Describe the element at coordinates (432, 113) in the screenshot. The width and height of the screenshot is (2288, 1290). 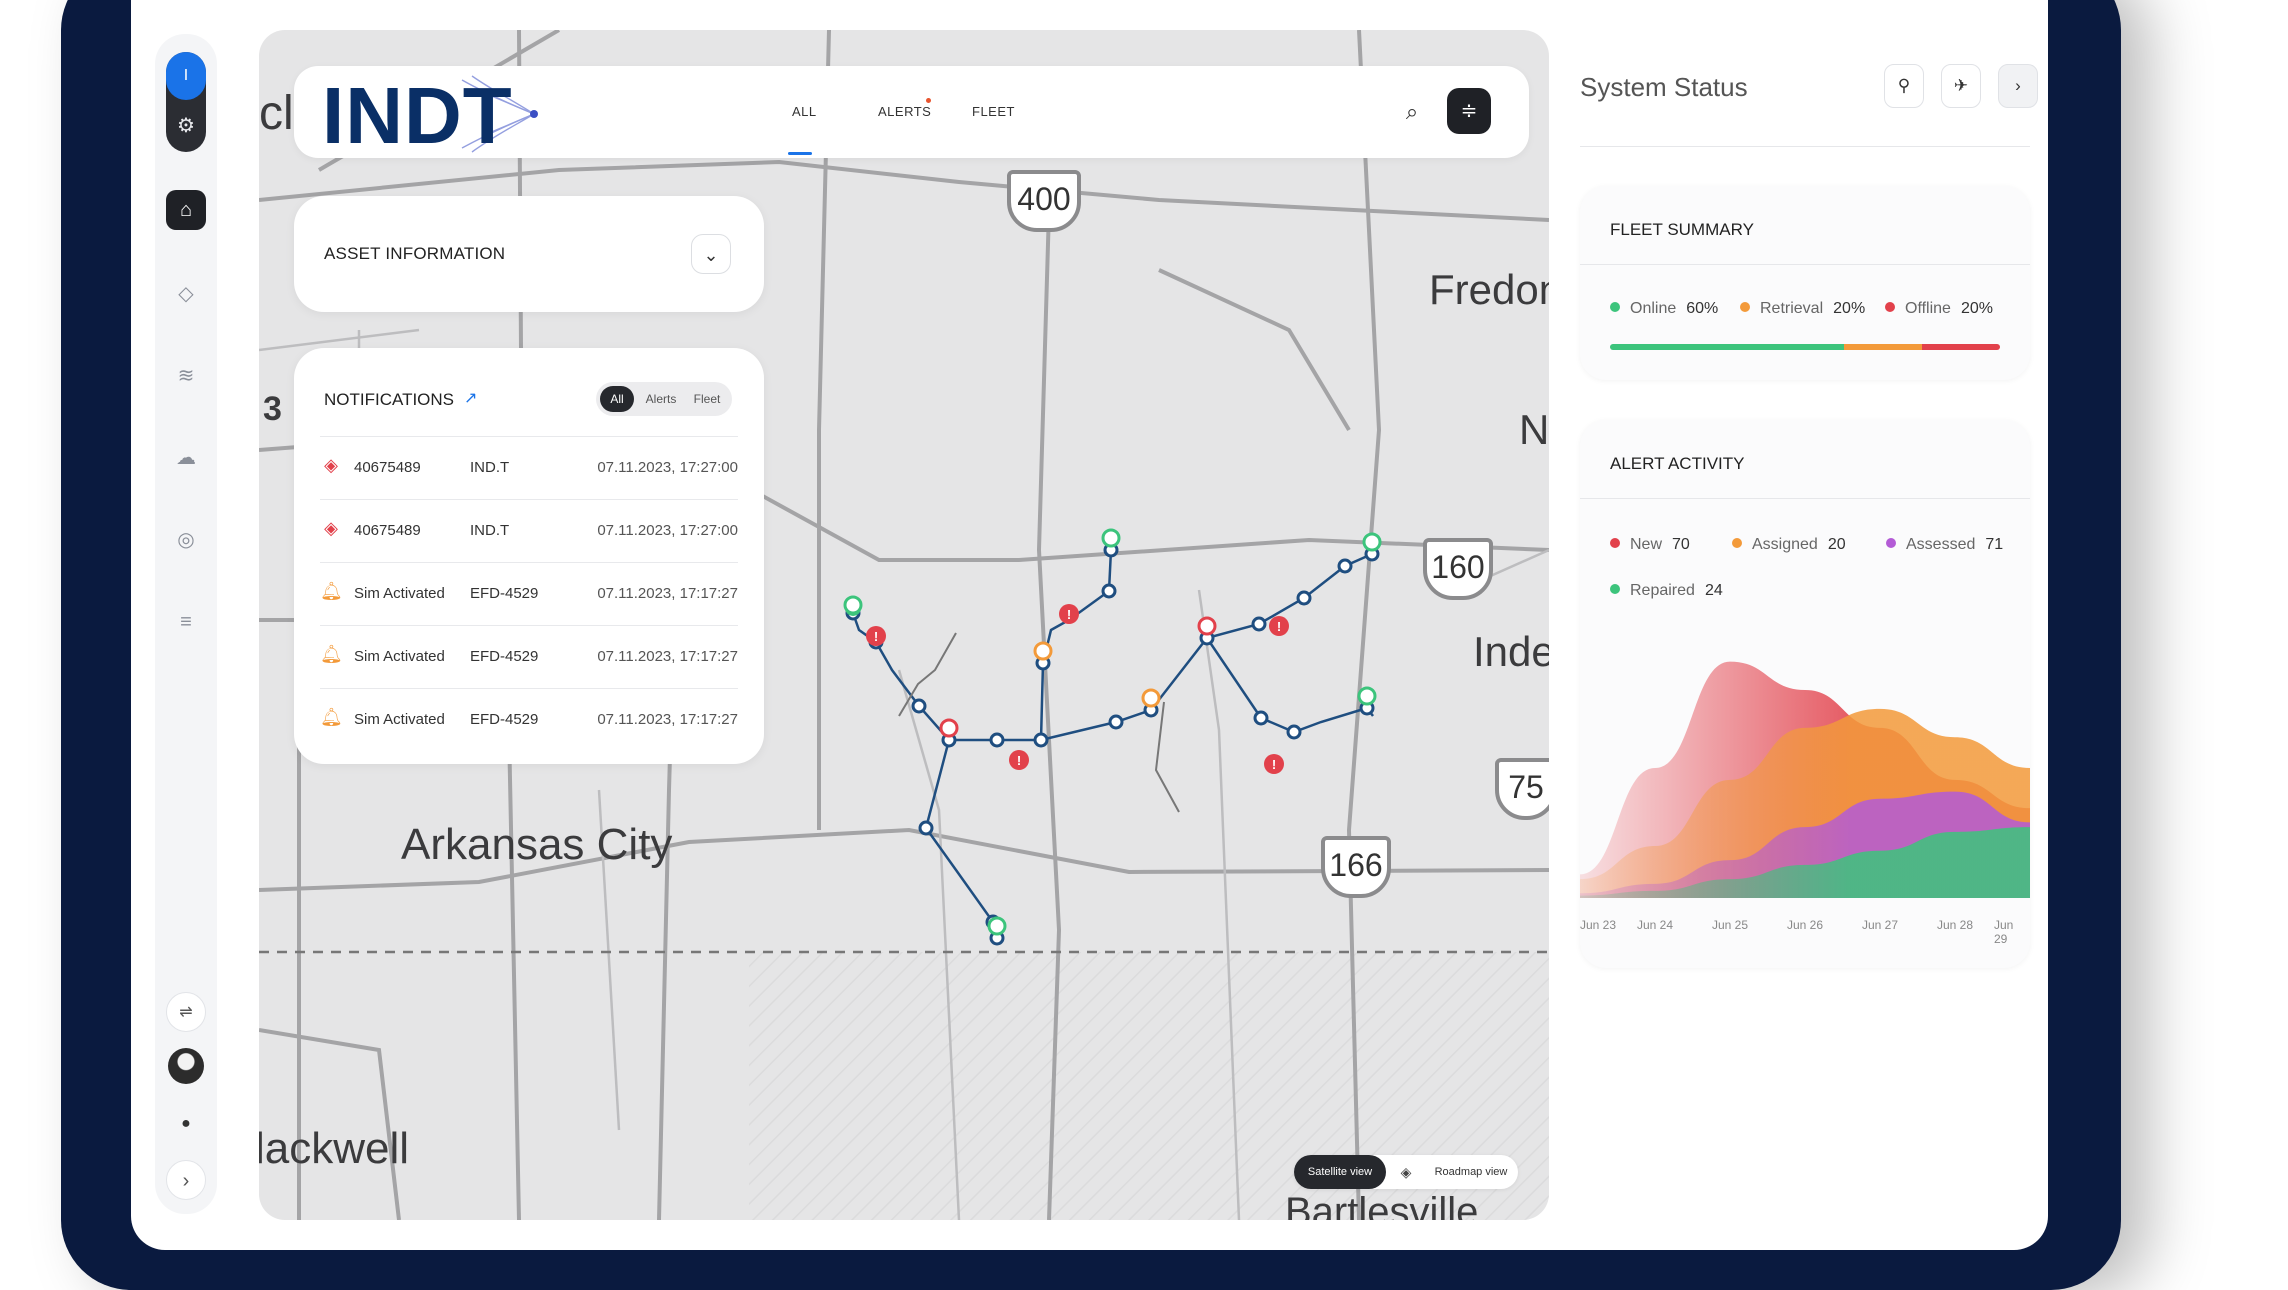
I see `logo: INDT` at that location.